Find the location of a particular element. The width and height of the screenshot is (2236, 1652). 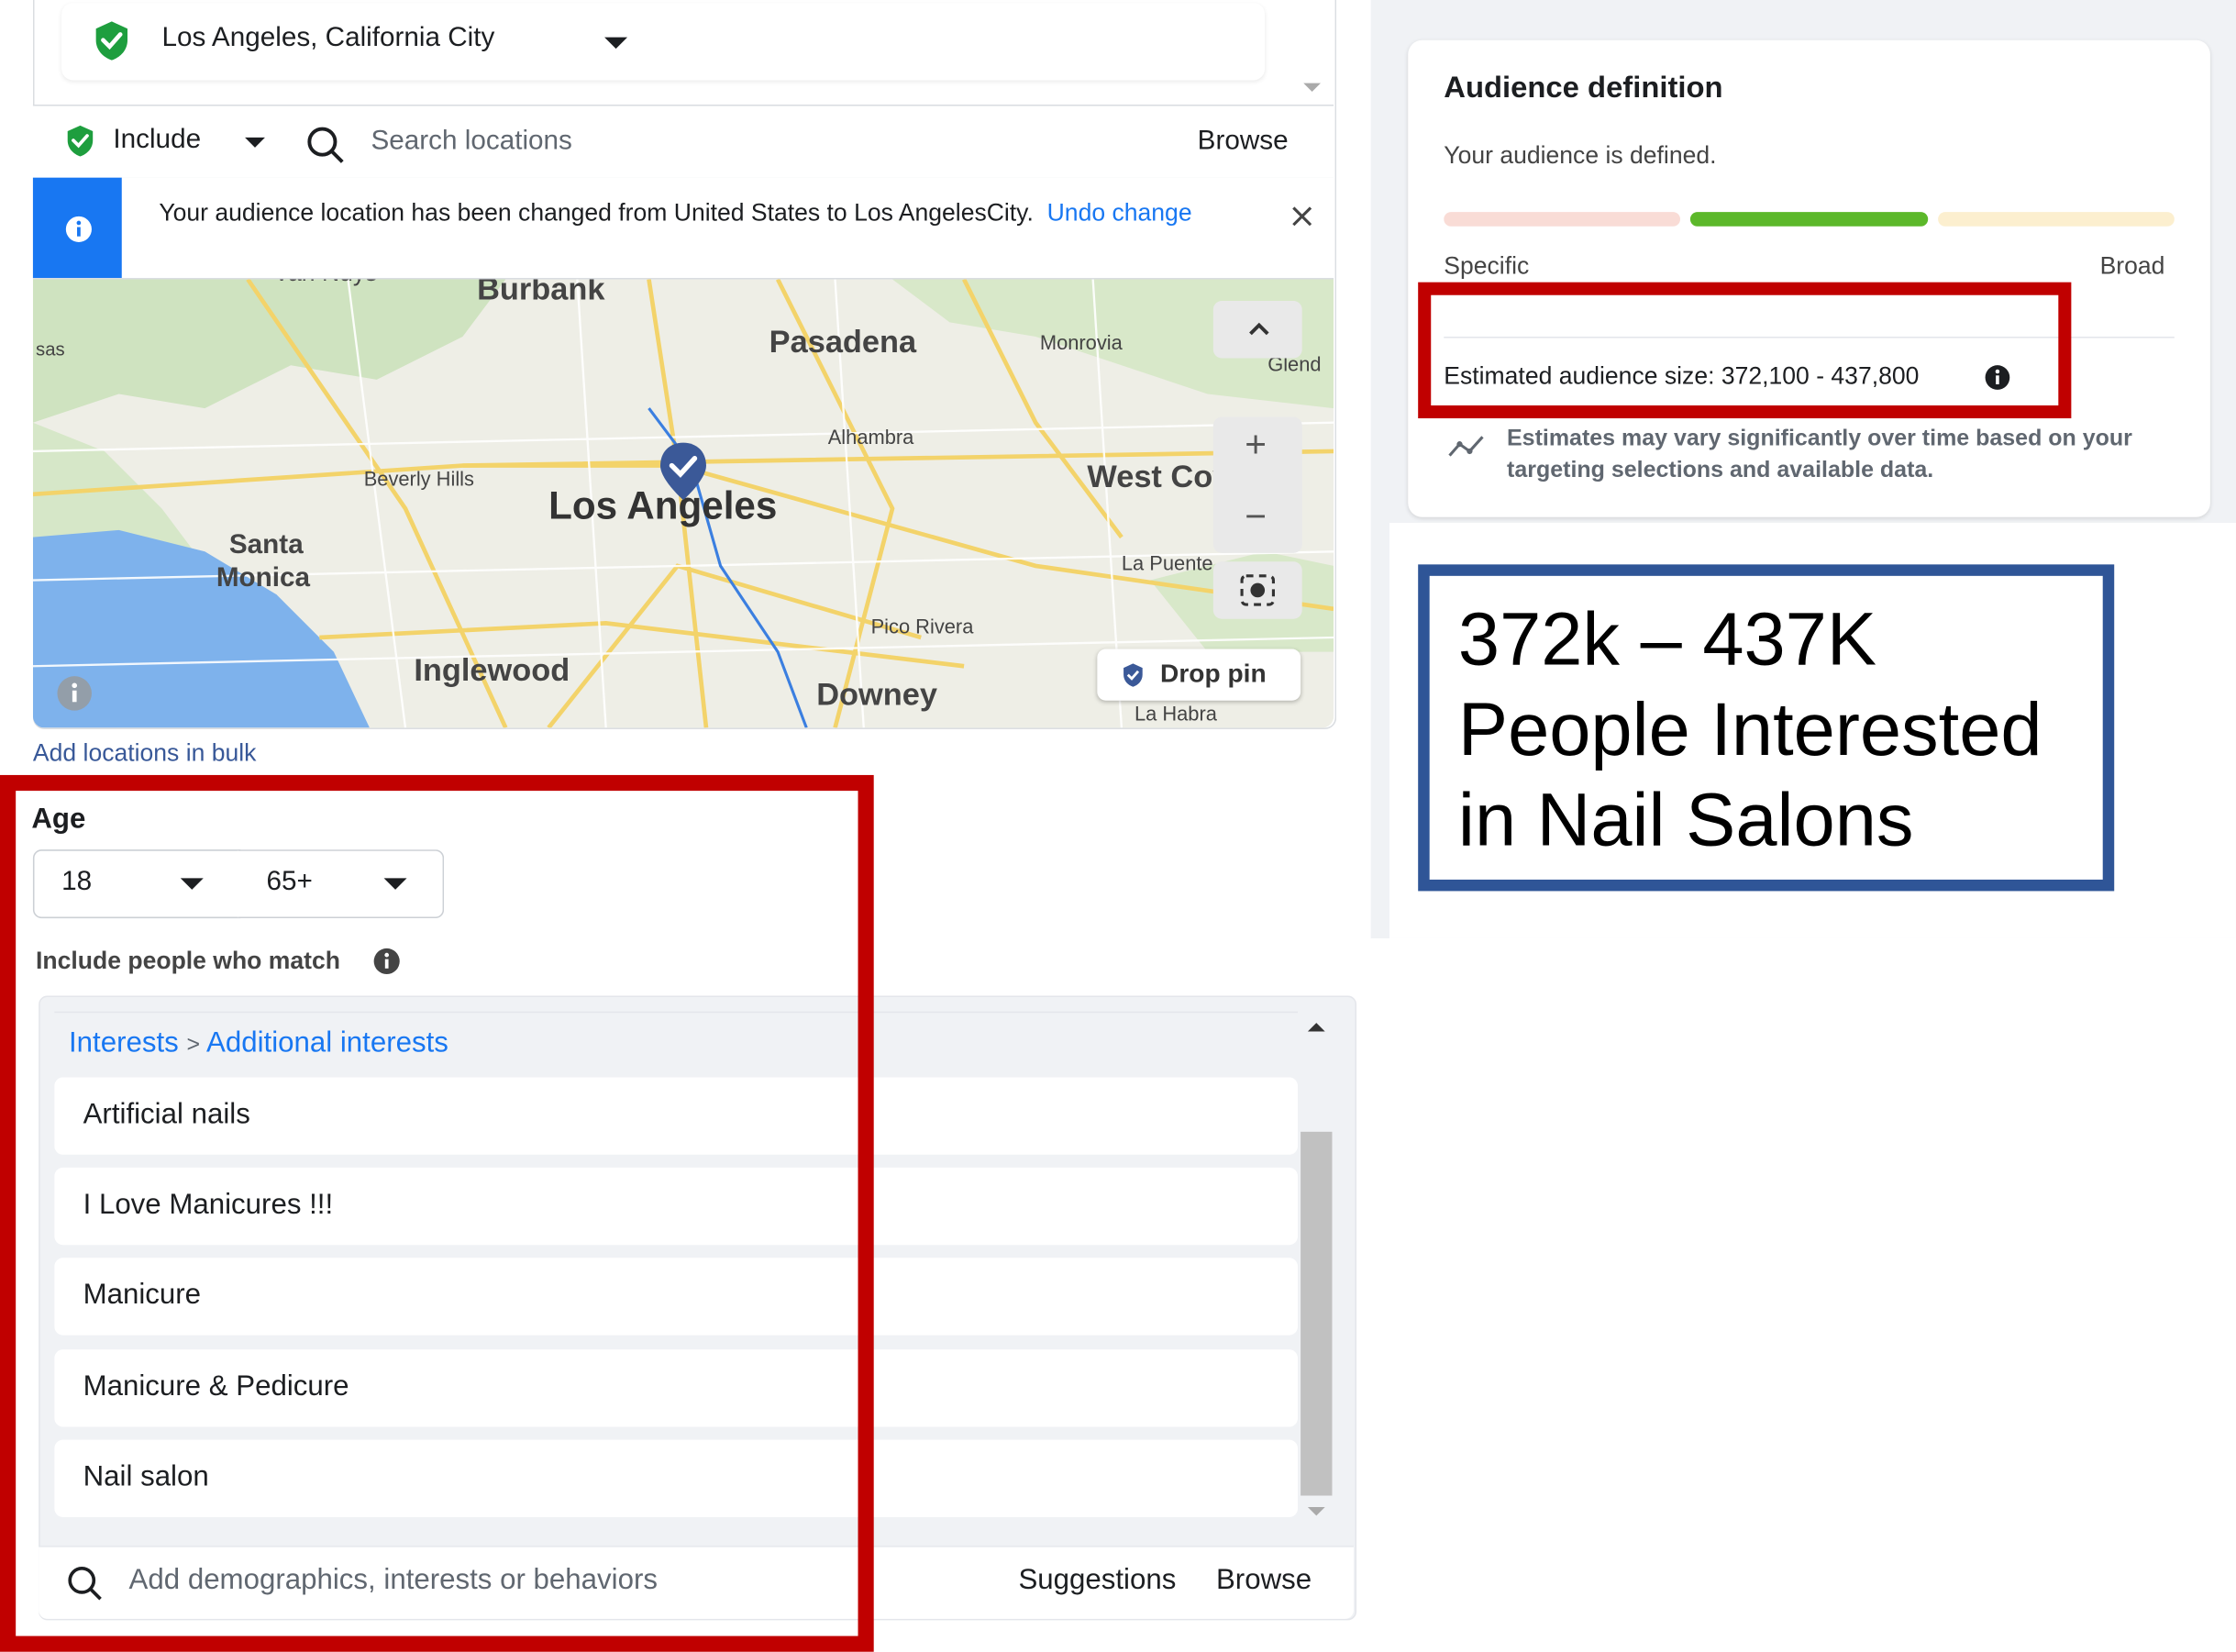

interests-scroll-down-icon is located at coordinates (1316, 1511).